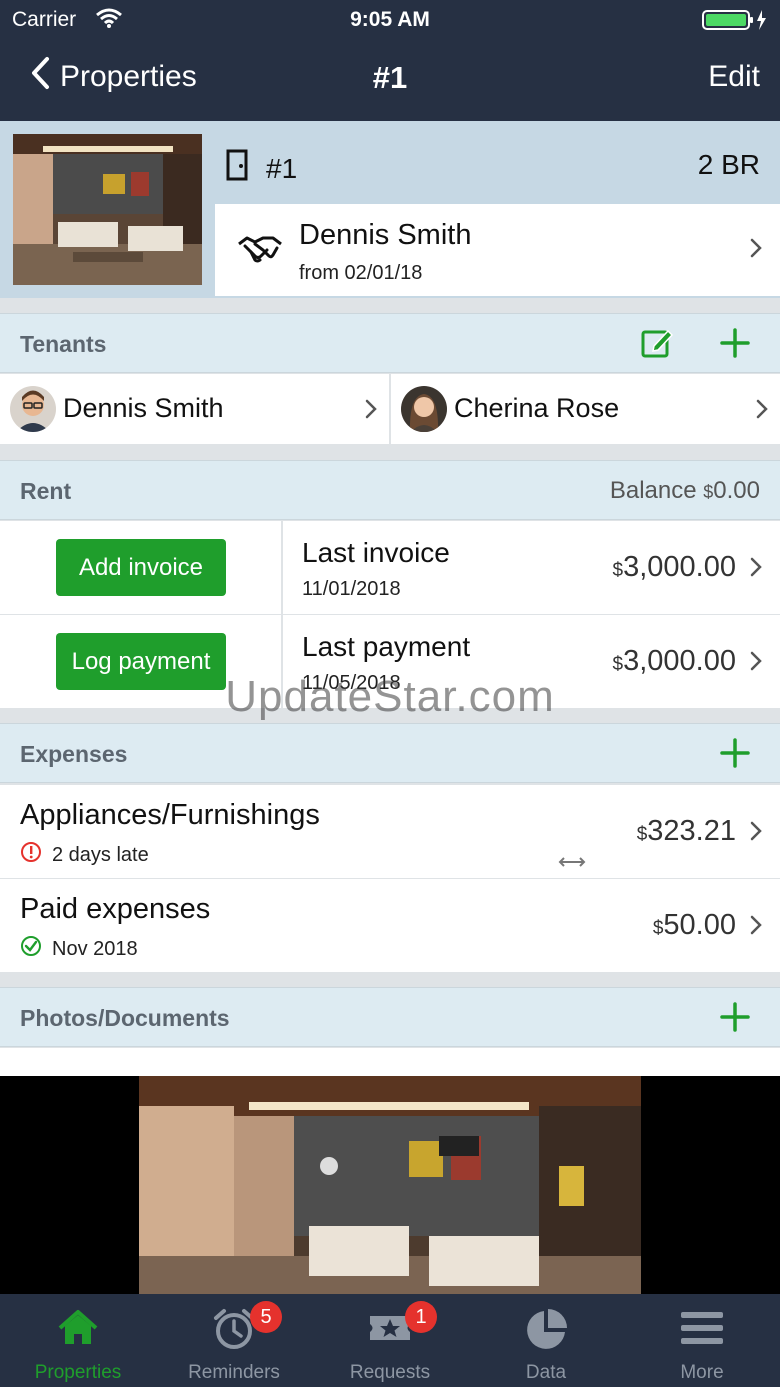 This screenshot has width=780, height=1387. What do you see at coordinates (234, 1329) in the screenshot?
I see `alarm-clock-icon` at bounding box center [234, 1329].